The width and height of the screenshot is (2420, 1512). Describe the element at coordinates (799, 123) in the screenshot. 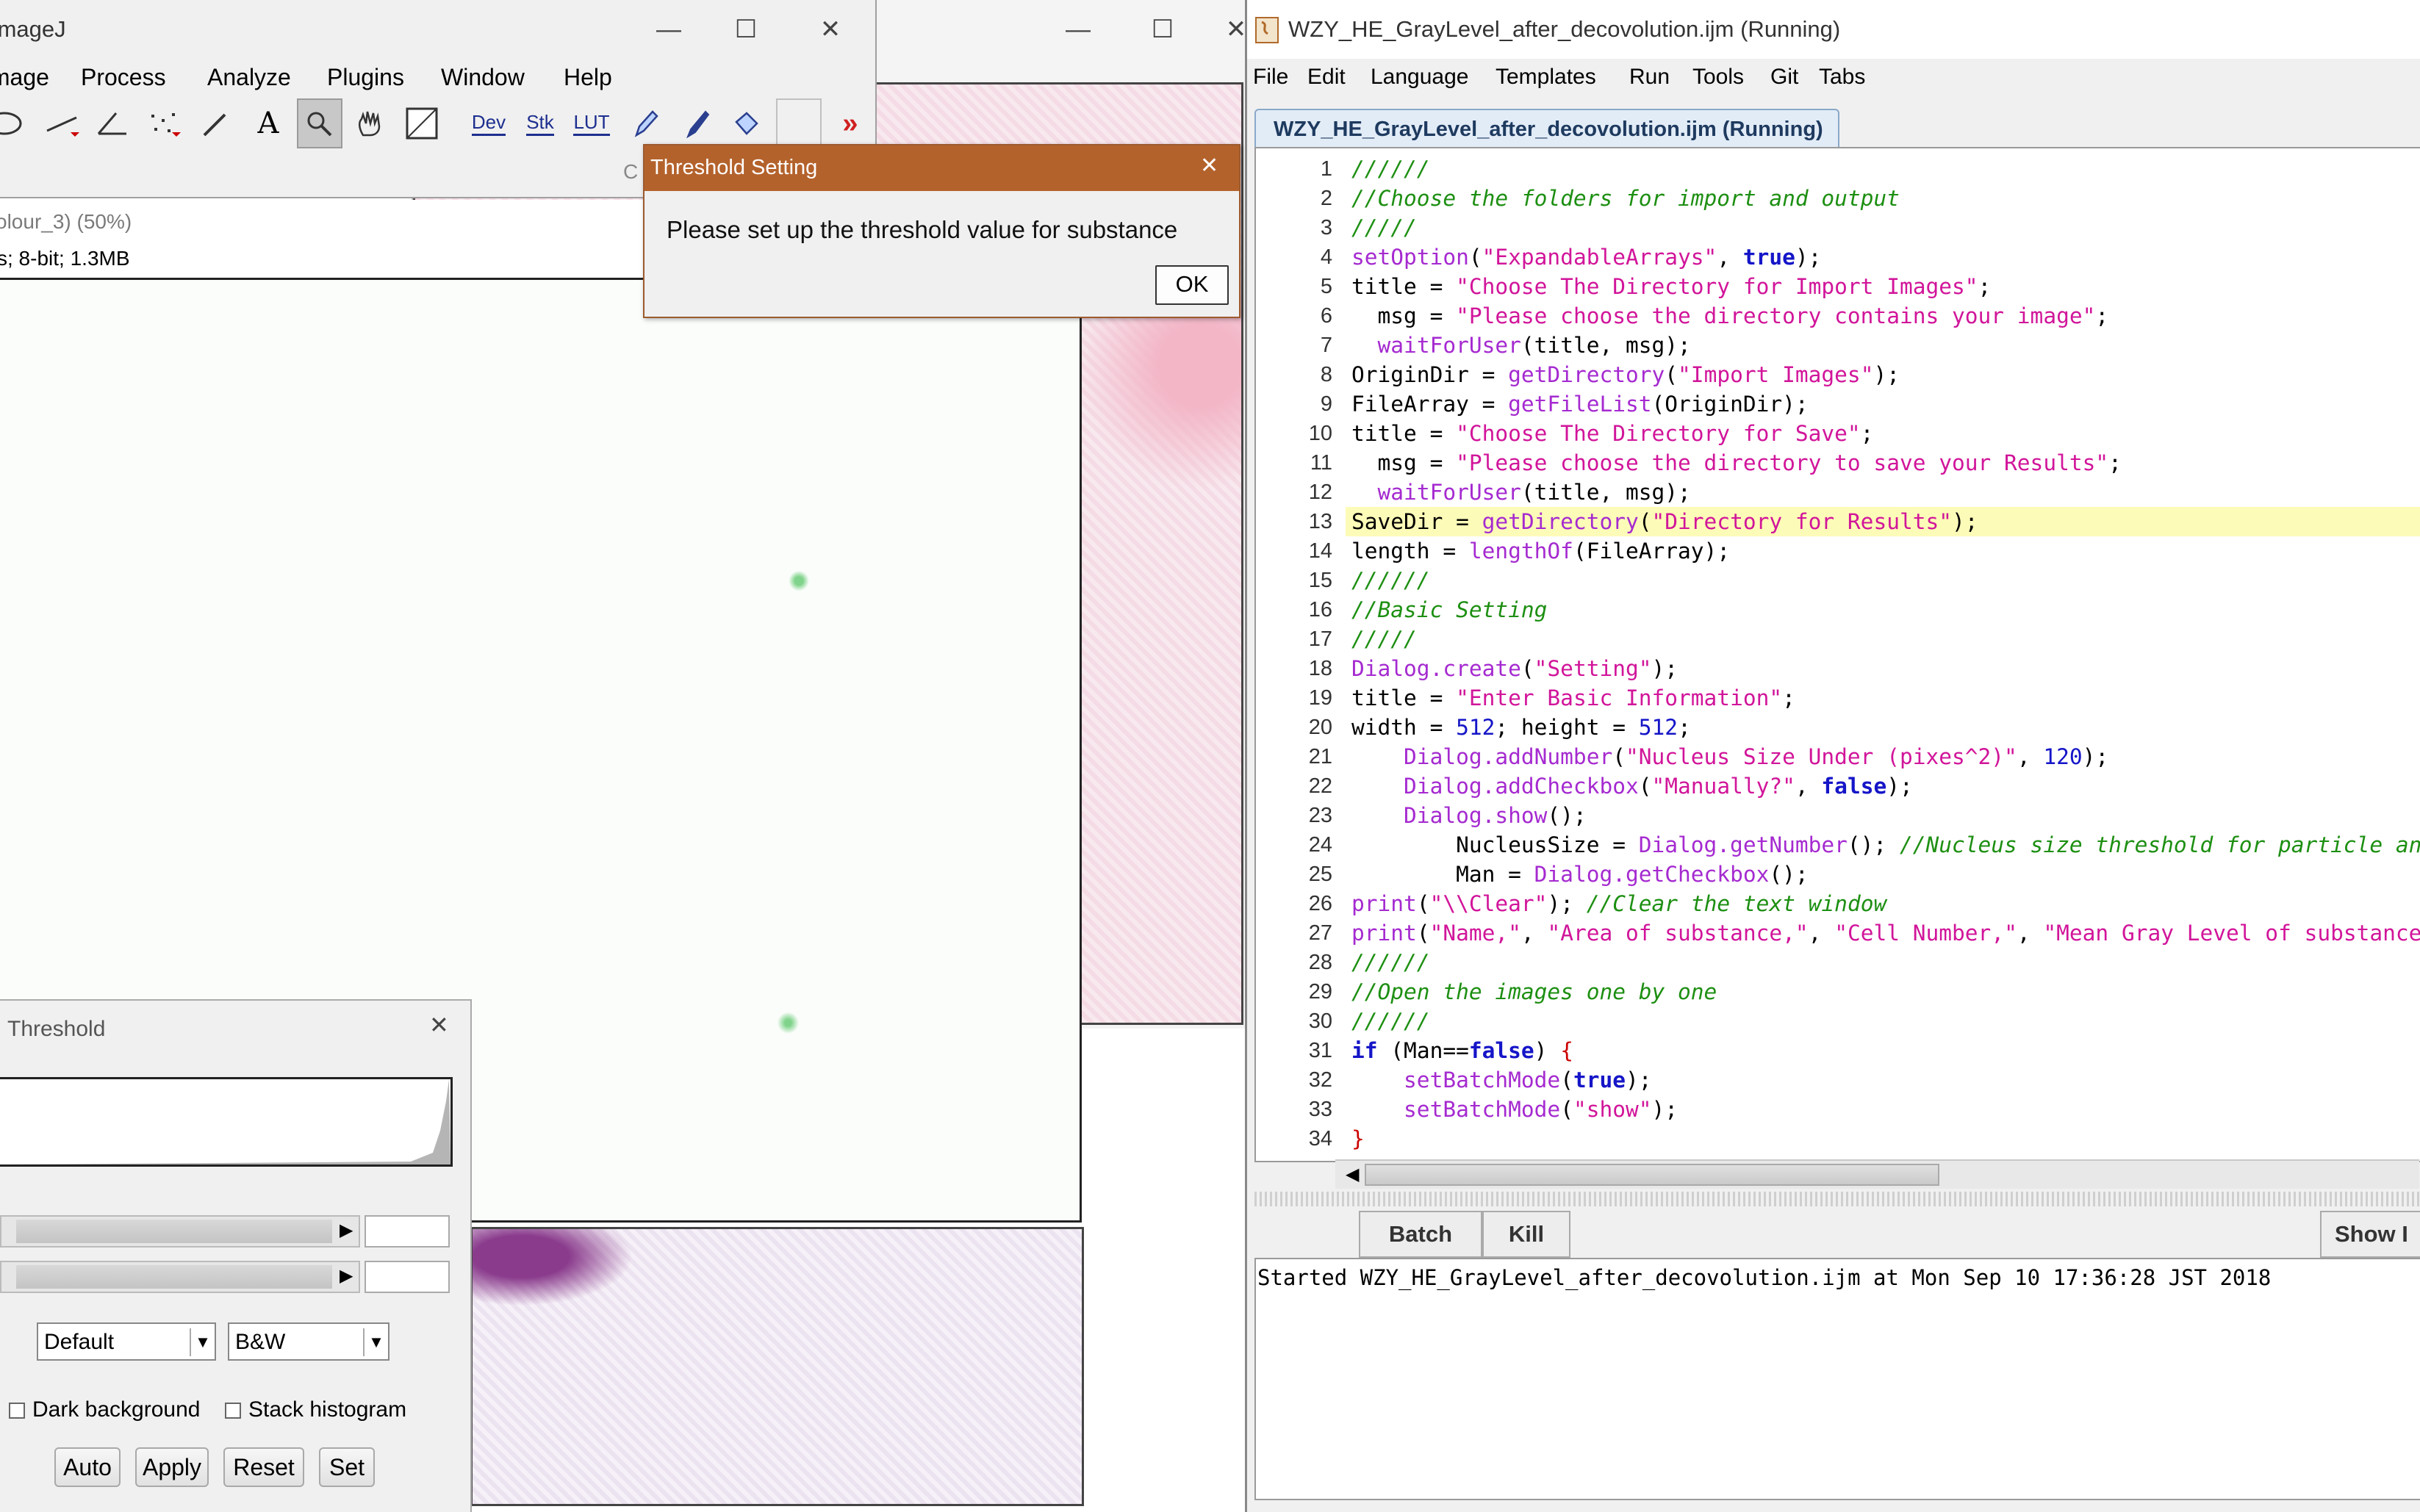

I see `blank-tool-icon` at that location.